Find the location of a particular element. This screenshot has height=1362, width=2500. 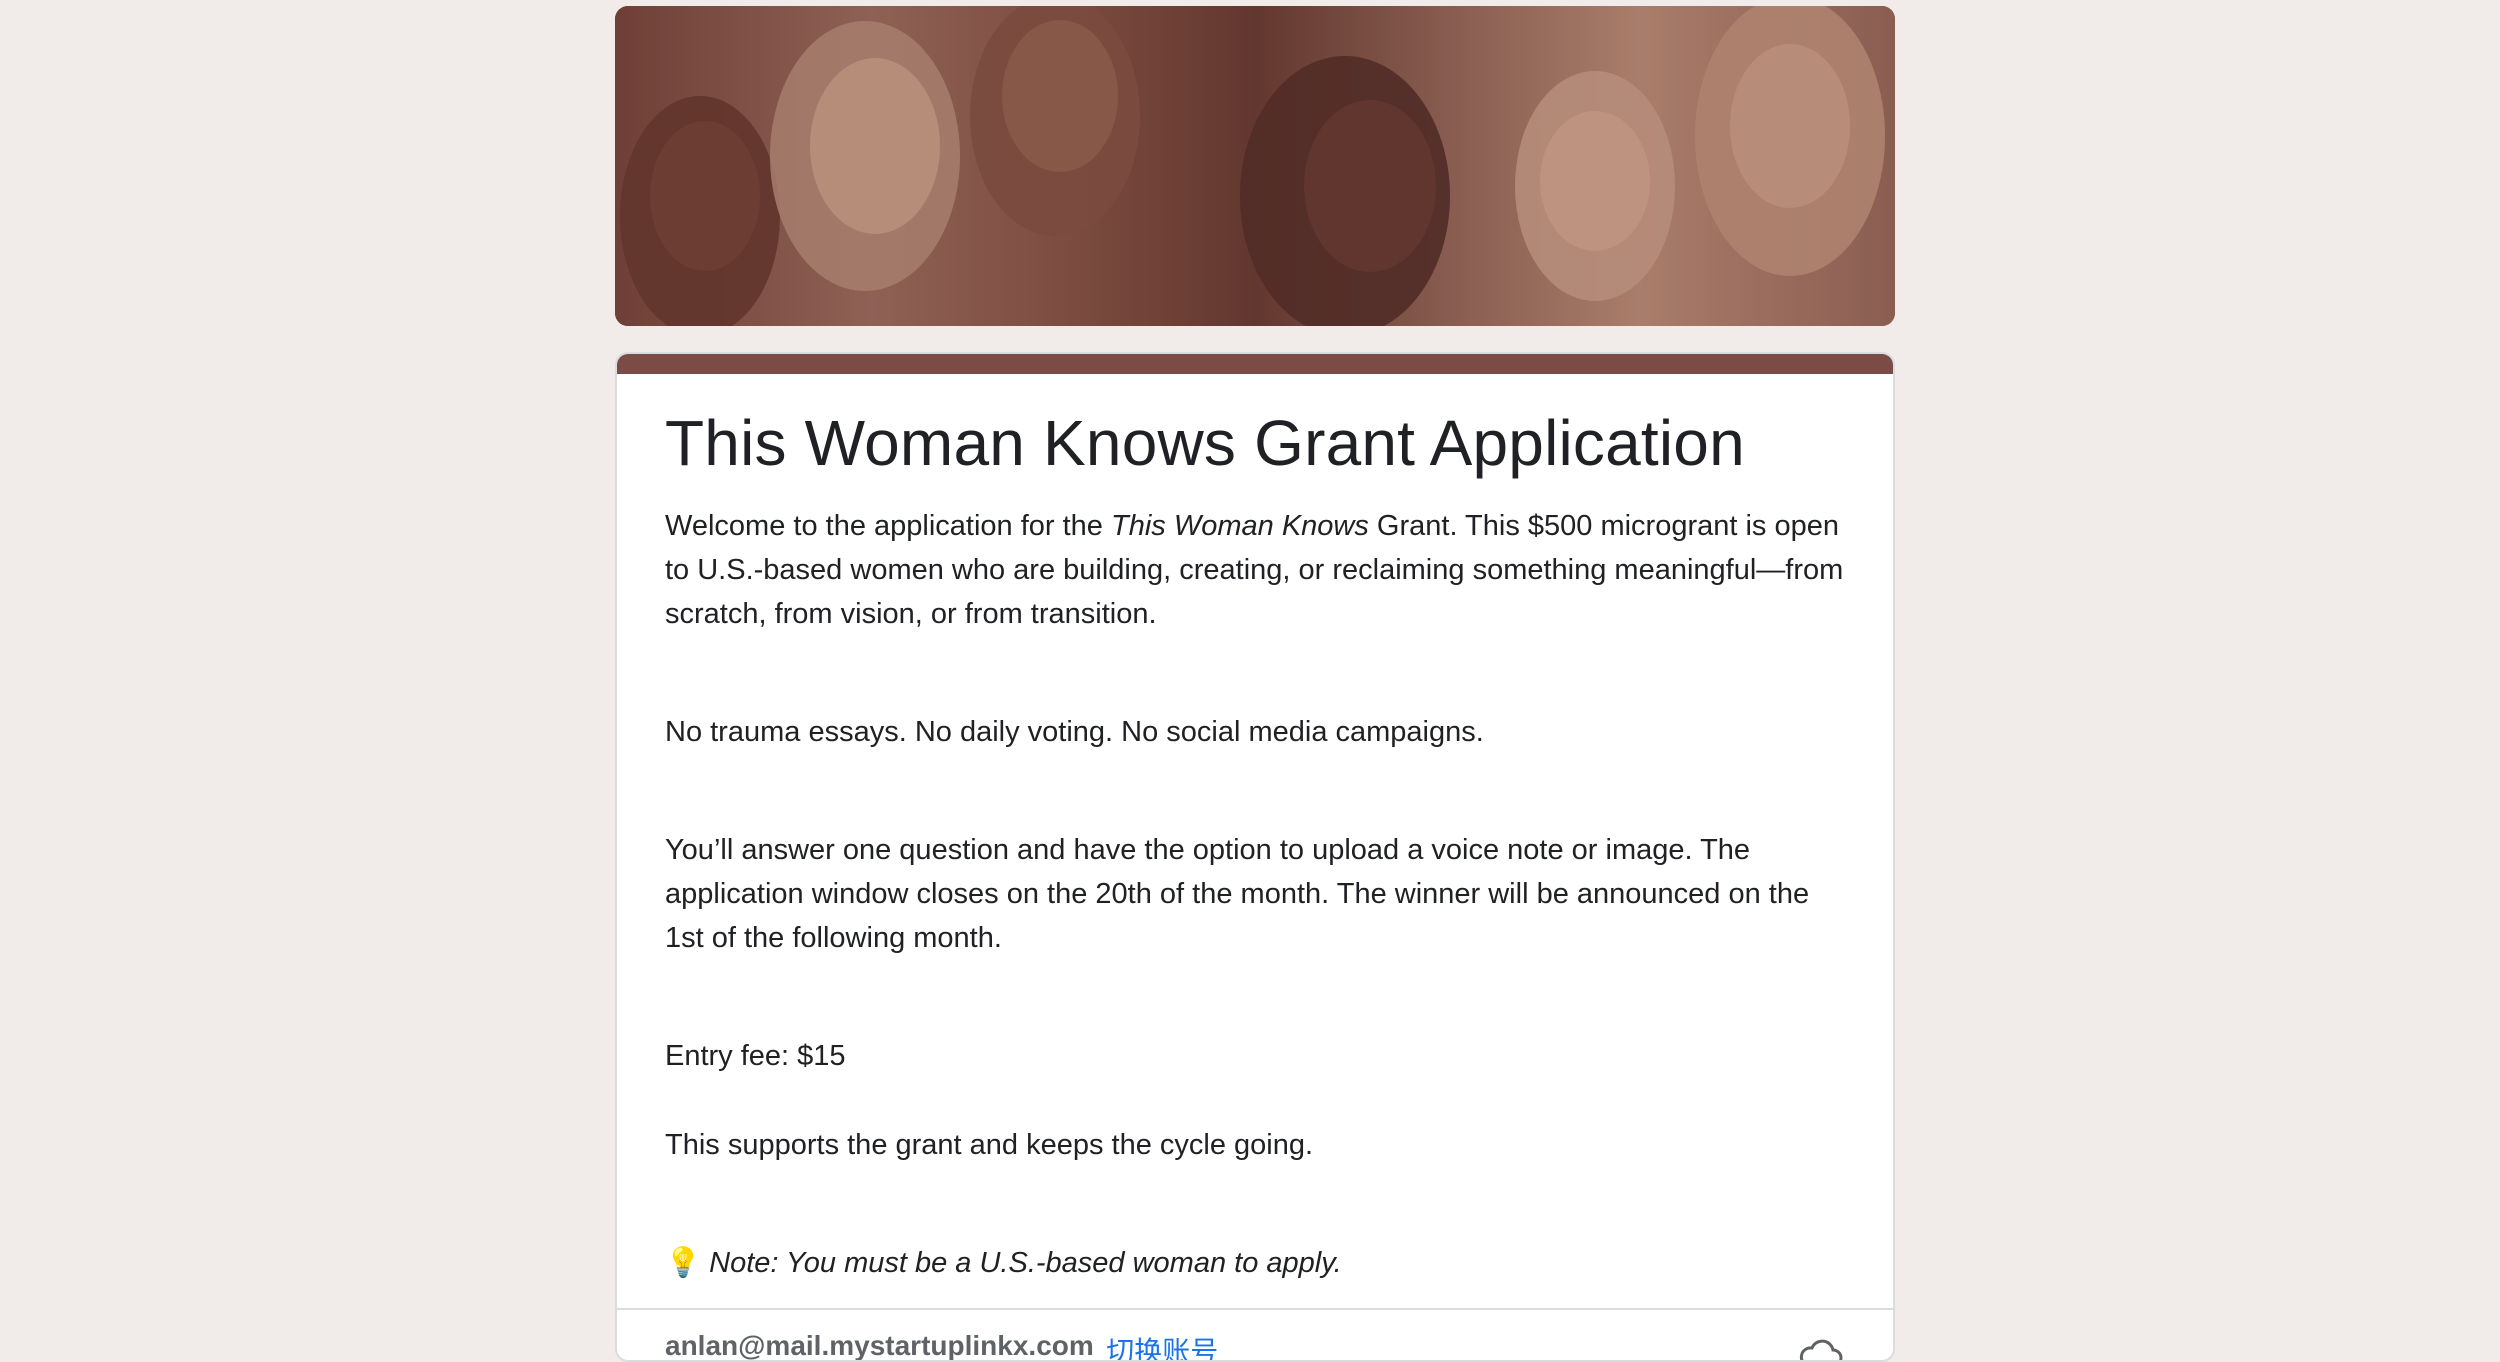

header-banner-image is located at coordinates (1255, 166).